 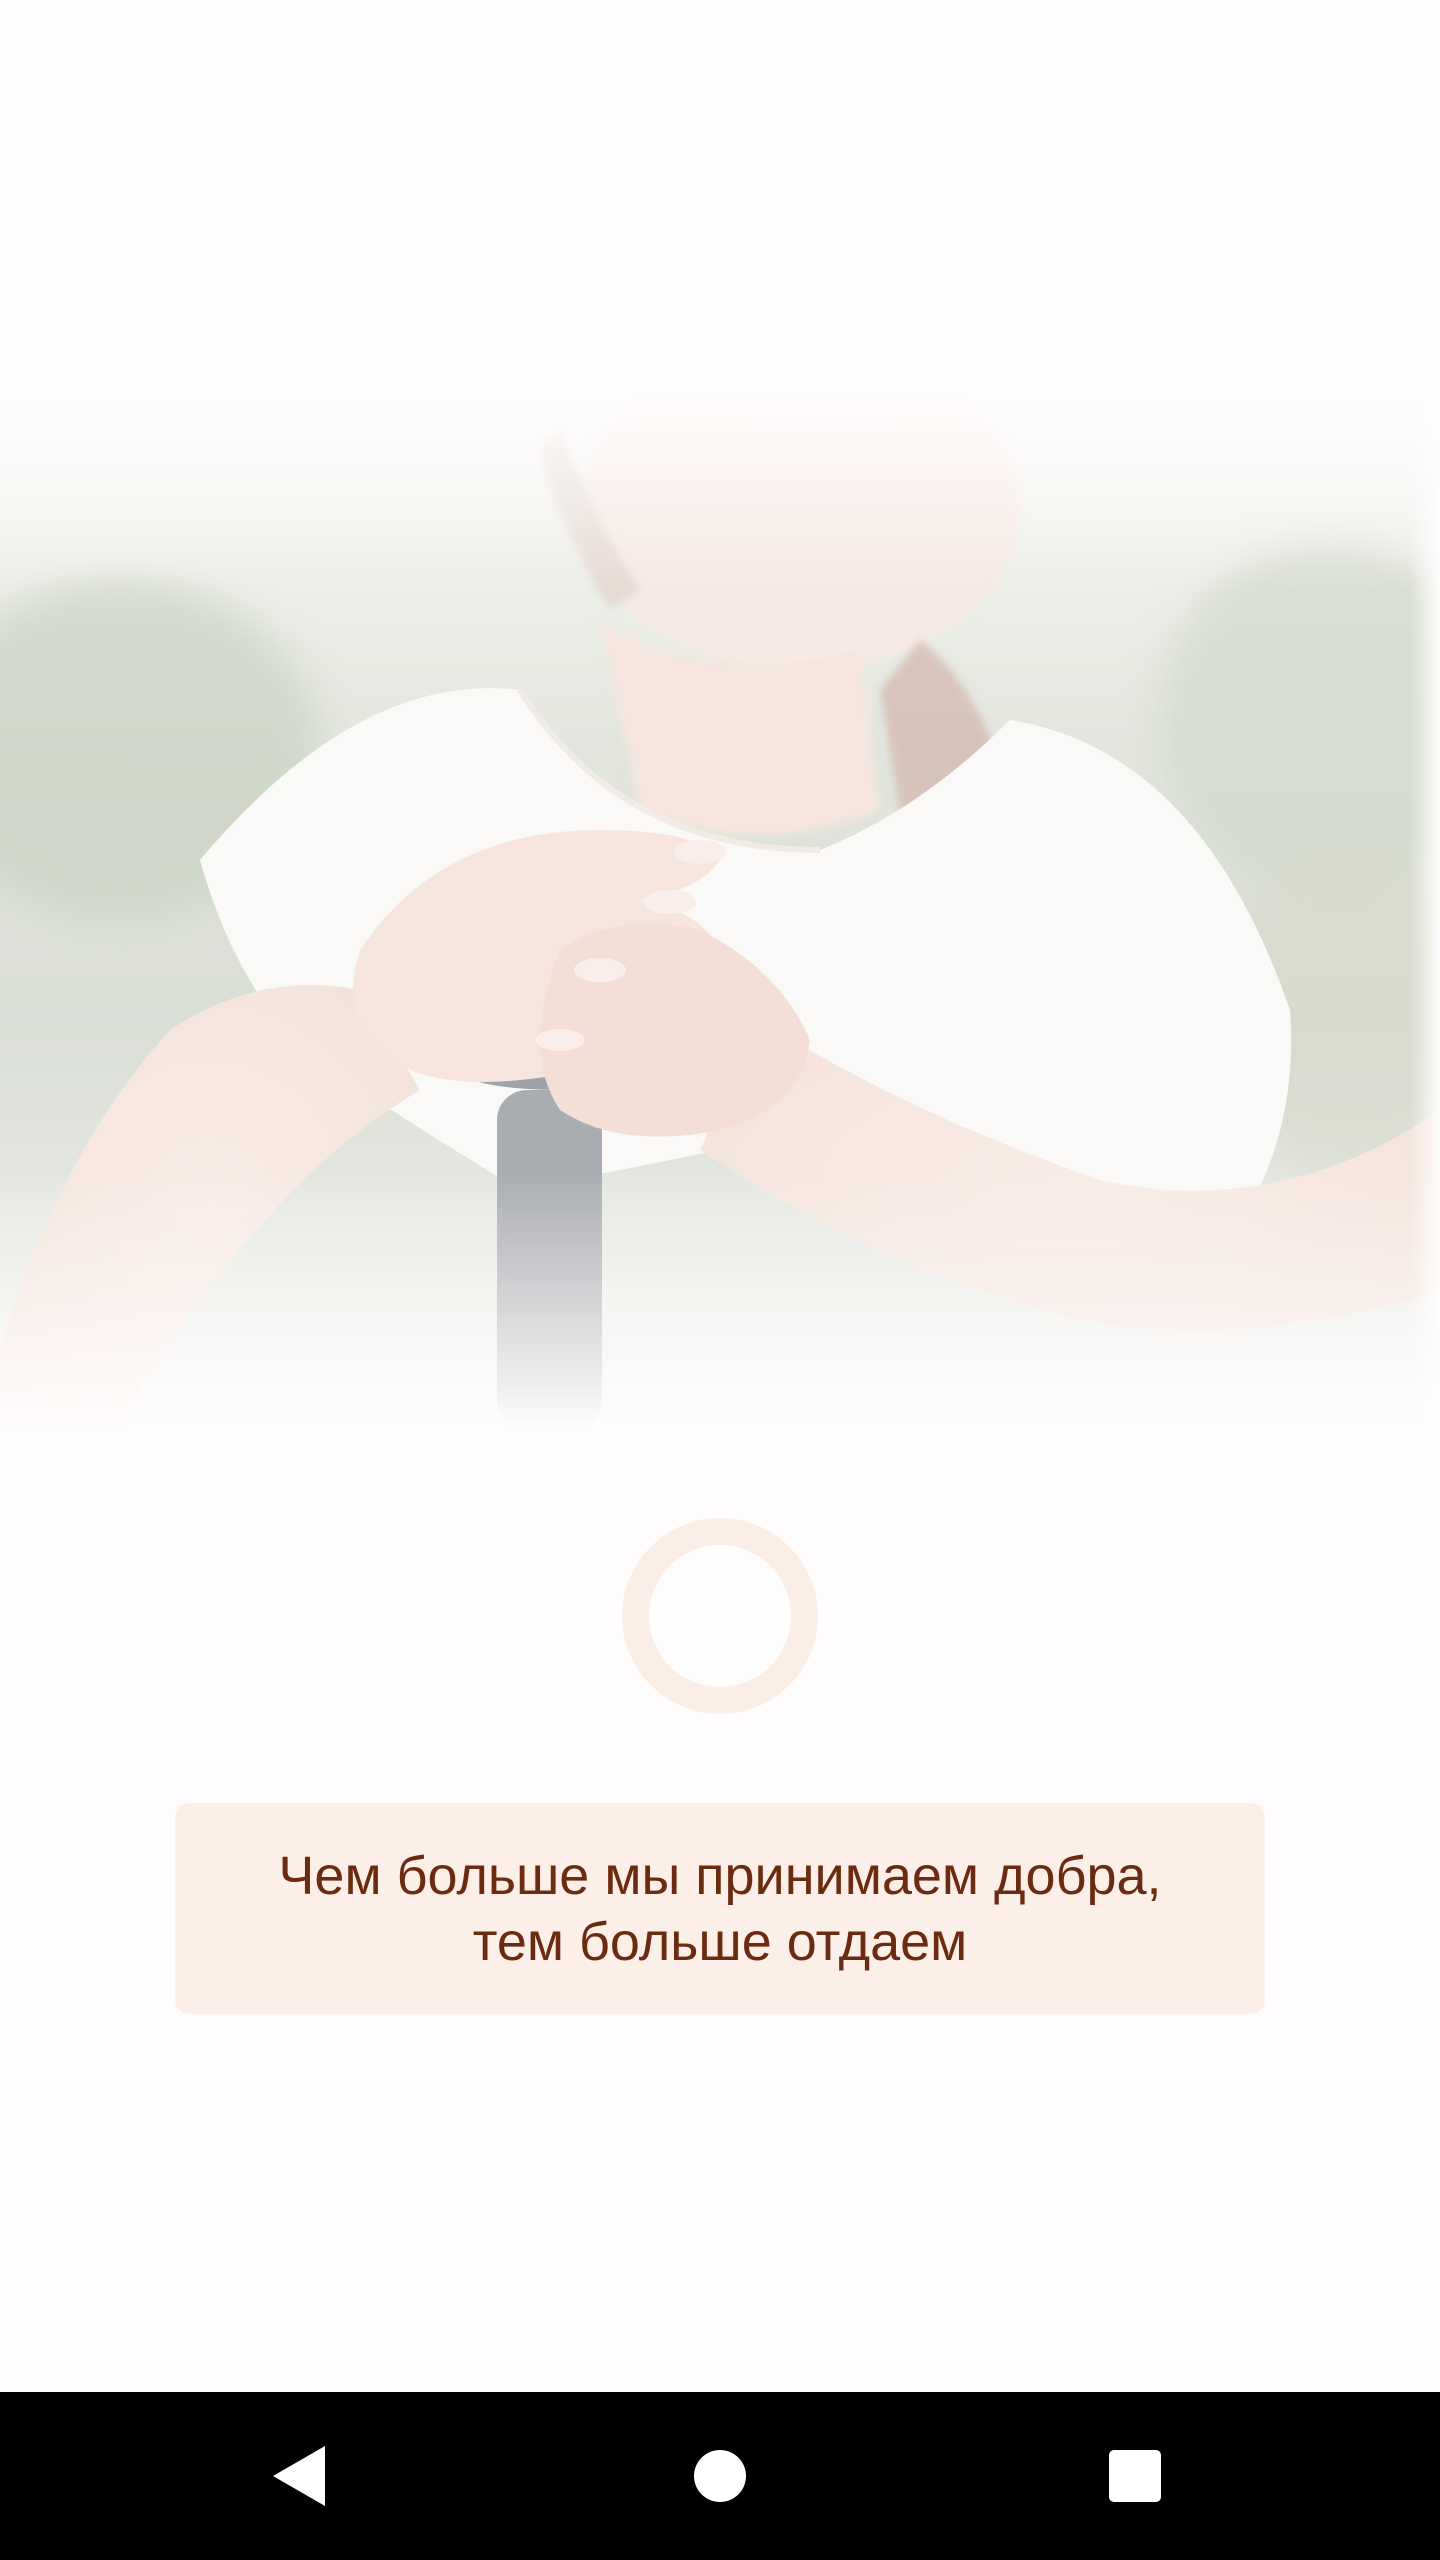 I want to click on hero-fade-right, so click(x=1425, y=910).